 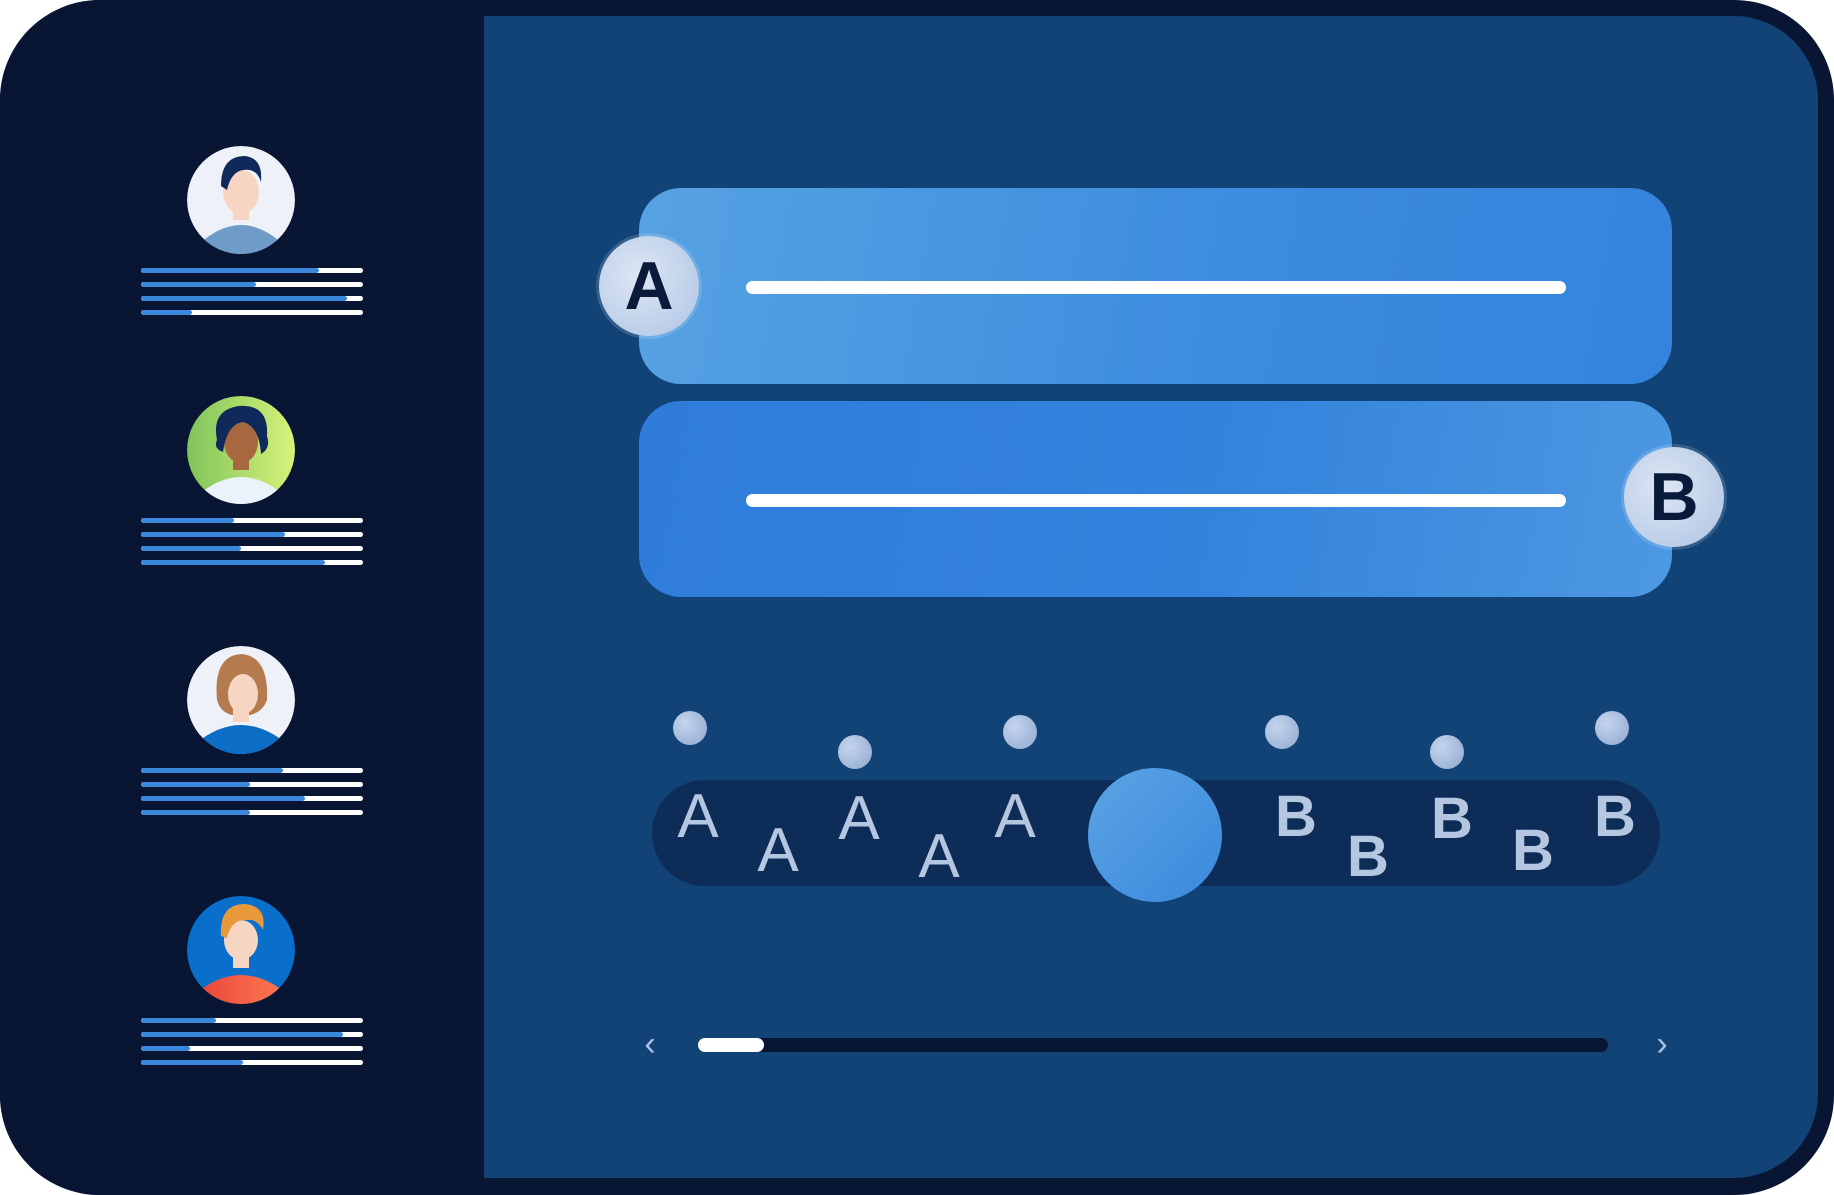 I want to click on message-bubble-a: A, so click(x=1135, y=286).